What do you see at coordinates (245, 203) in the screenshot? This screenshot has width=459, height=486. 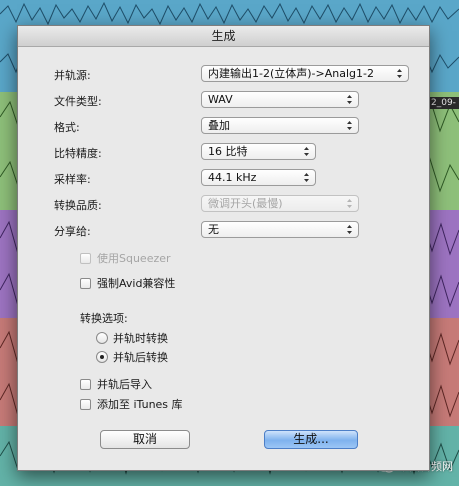 I see `conversion-quality-value: 微调开头(最慢)` at bounding box center [245, 203].